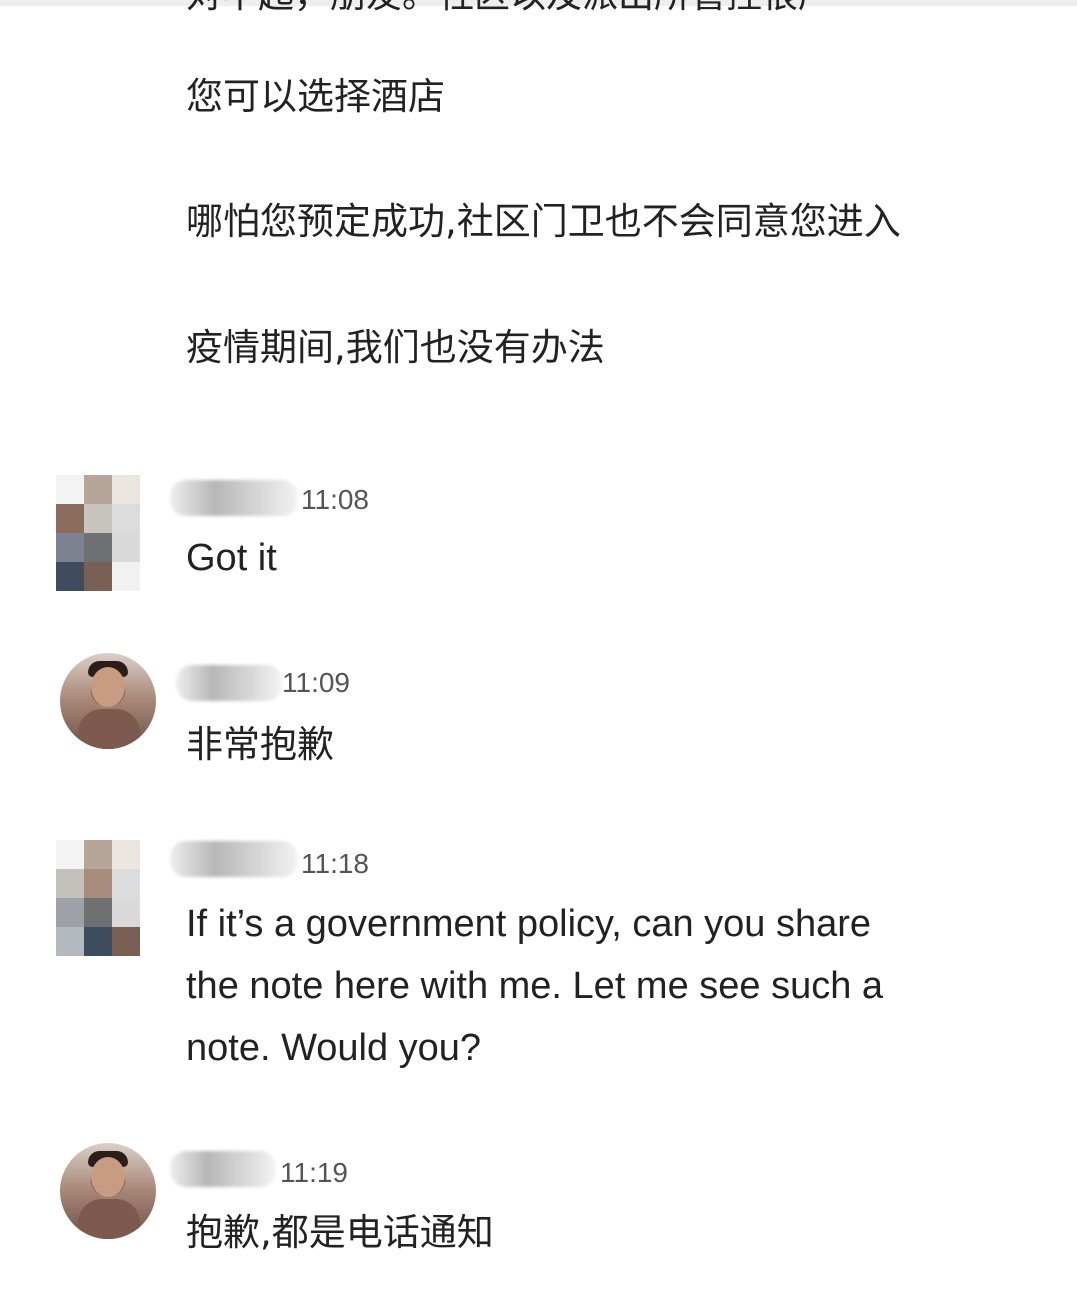  Describe the element at coordinates (576, 9) in the screenshot. I see `message-text-cut: 对不起，朋友。社区以及派出所管控很严` at that location.